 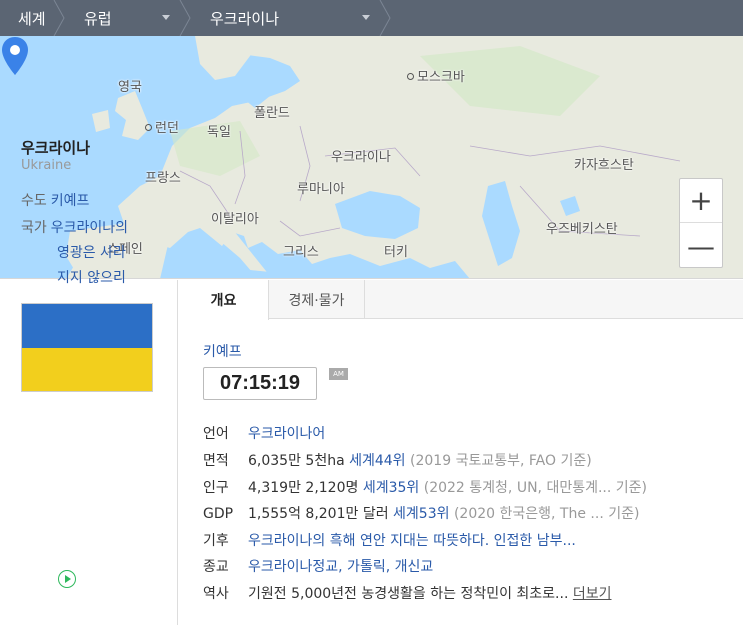 I want to click on info-key: 인구, so click(x=216, y=488).